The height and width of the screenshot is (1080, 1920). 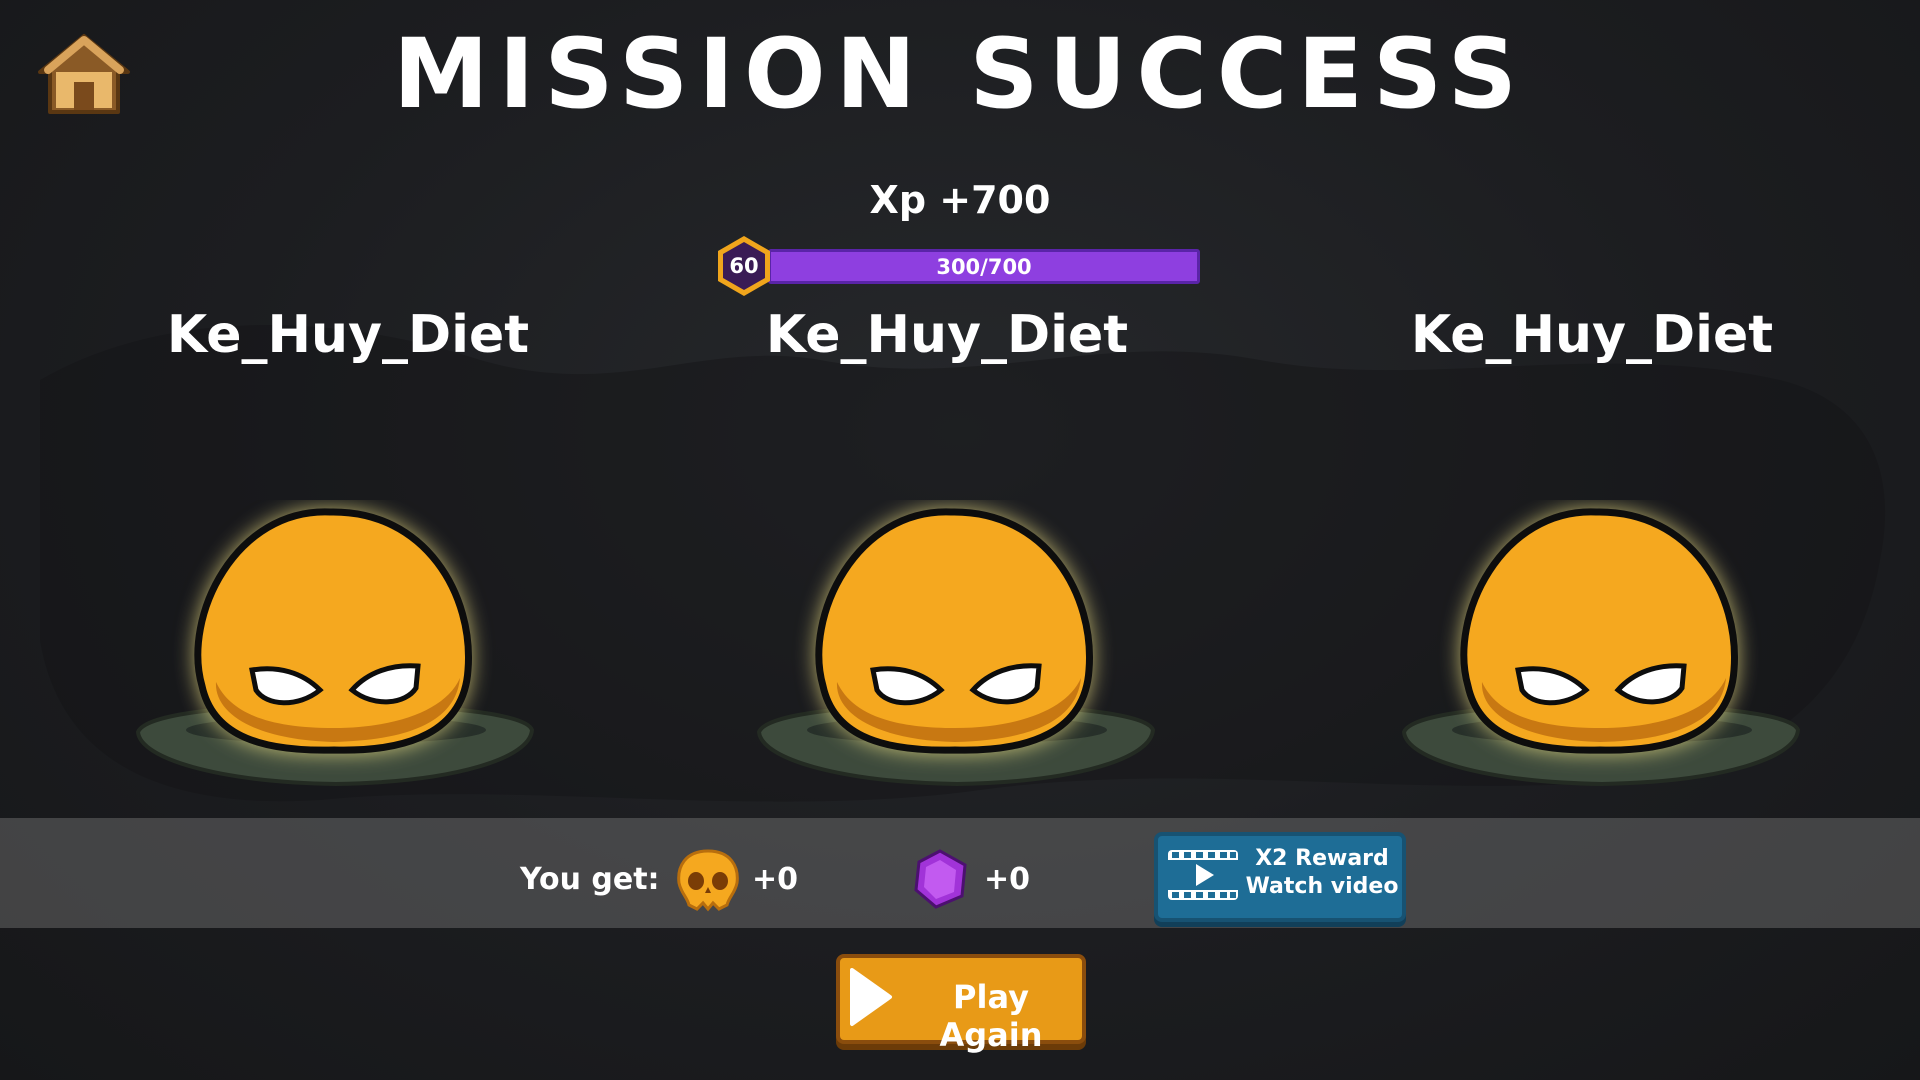 I want to click on xp-progress-text: 300/700, so click(x=984, y=266).